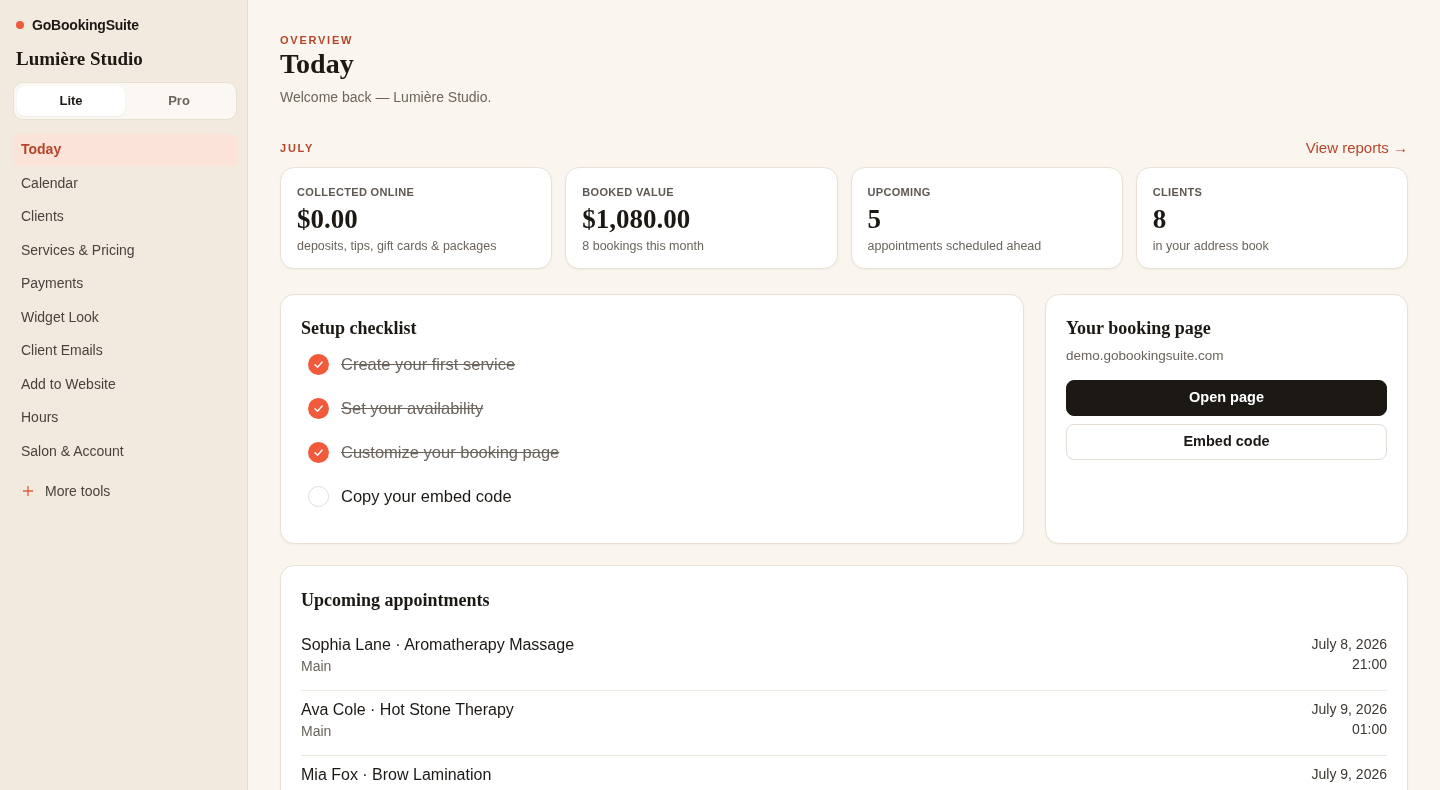 The height and width of the screenshot is (790, 1440). Describe the element at coordinates (20, 25) in the screenshot. I see `logo-dot-icon` at that location.